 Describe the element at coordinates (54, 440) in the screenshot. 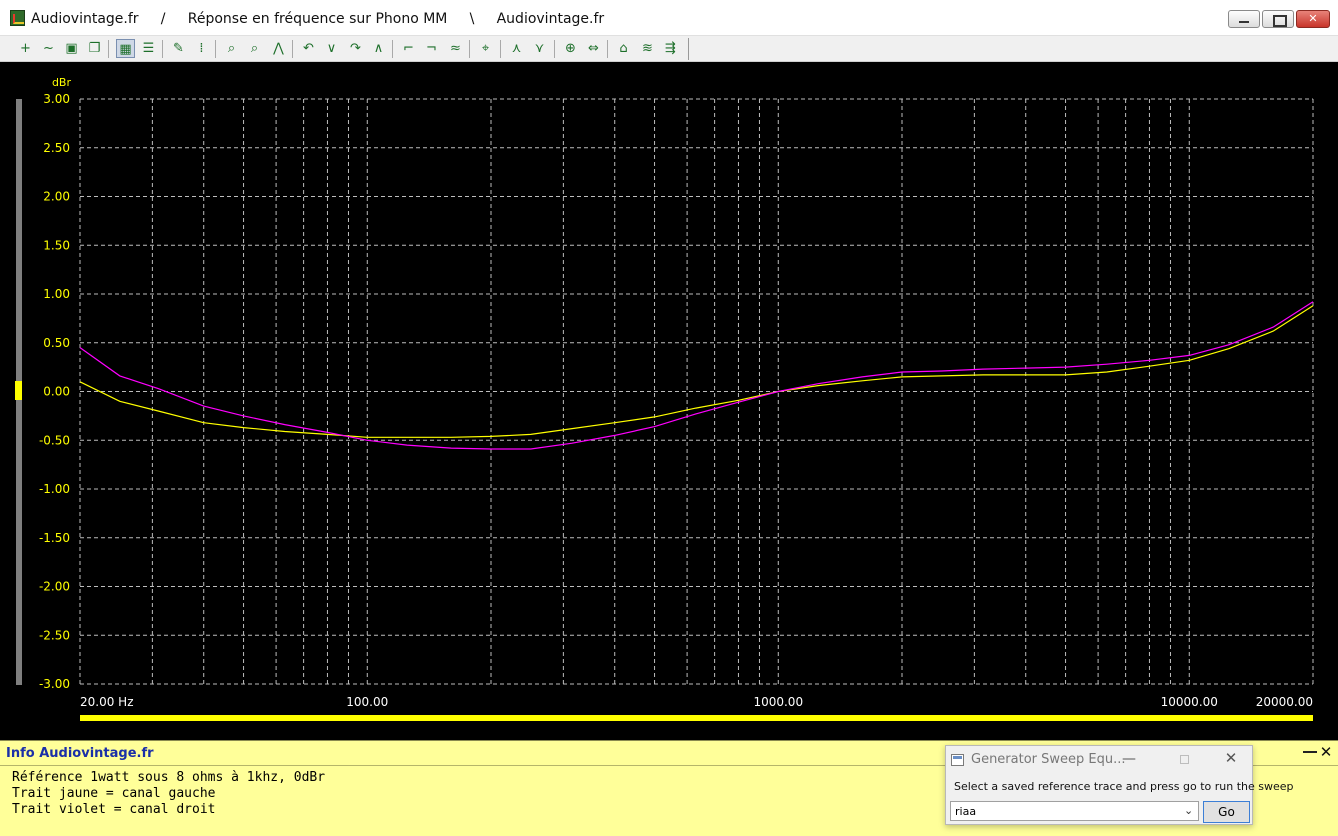

I see `y-tick-label: -0.50` at that location.